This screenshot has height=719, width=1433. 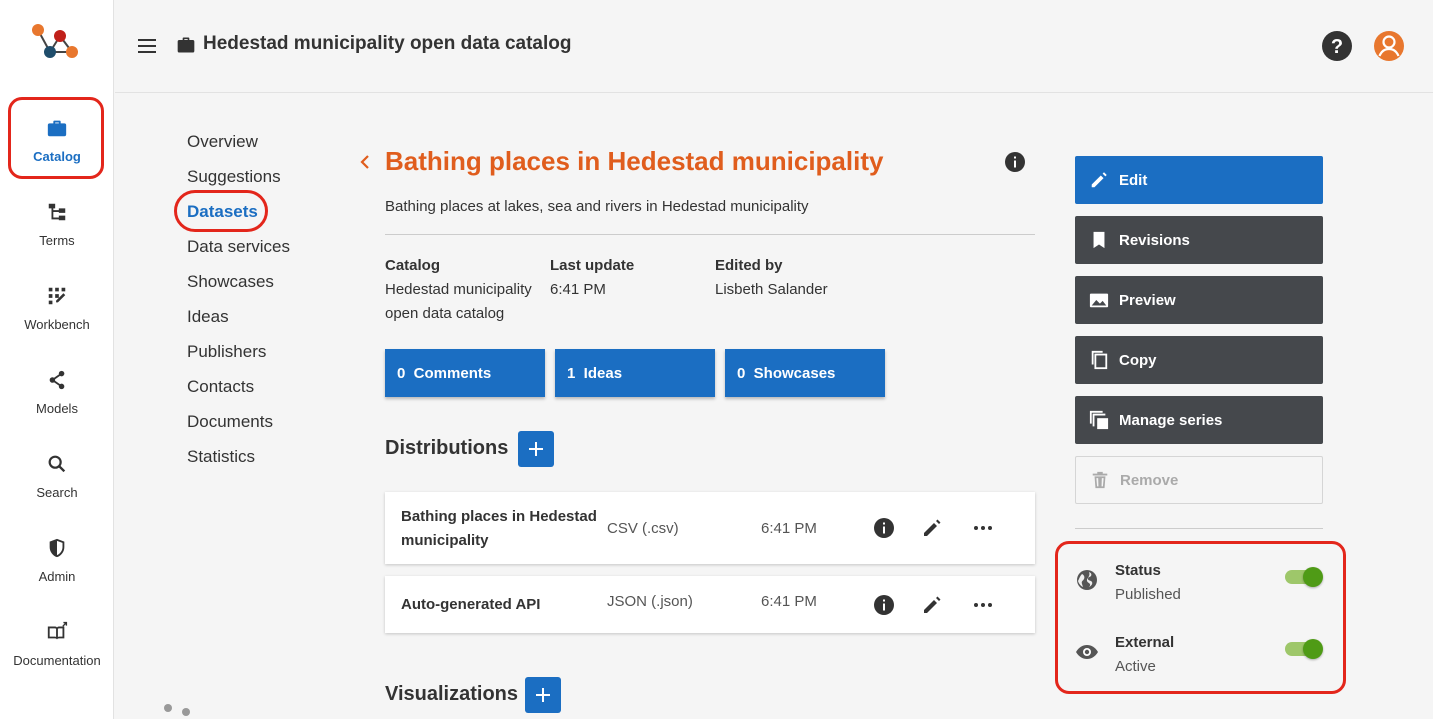 What do you see at coordinates (238, 287) in the screenshot?
I see `subnav-showcases: Showcases` at bounding box center [238, 287].